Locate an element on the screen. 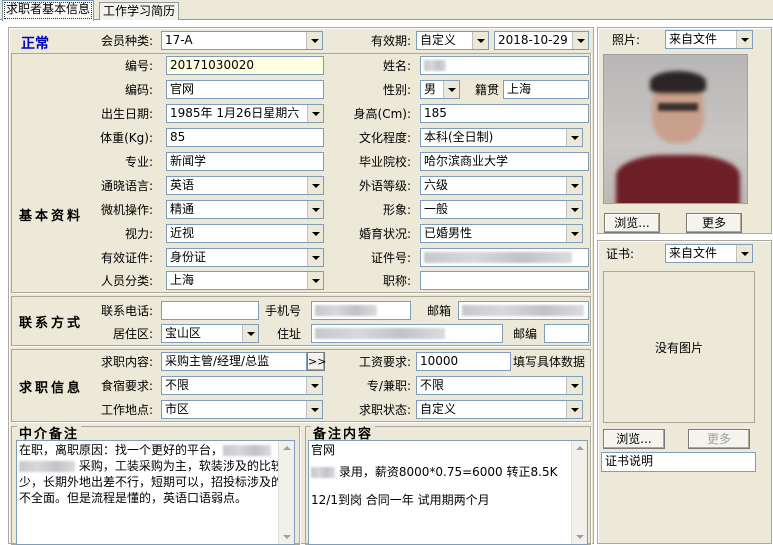 The height and width of the screenshot is (545, 773). computer-skill-label: 微机操作: is located at coordinates (126, 210).